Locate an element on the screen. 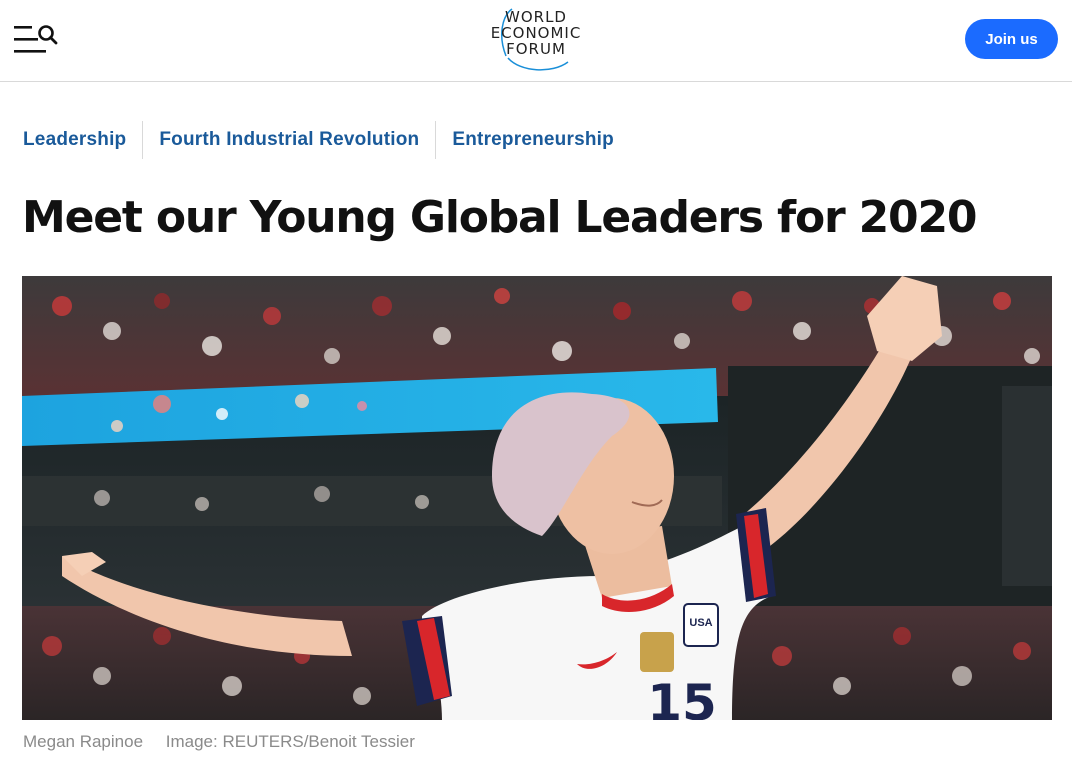 The width and height of the screenshot is (1072, 760). logo-line-1: WORLD is located at coordinates (536, 17).